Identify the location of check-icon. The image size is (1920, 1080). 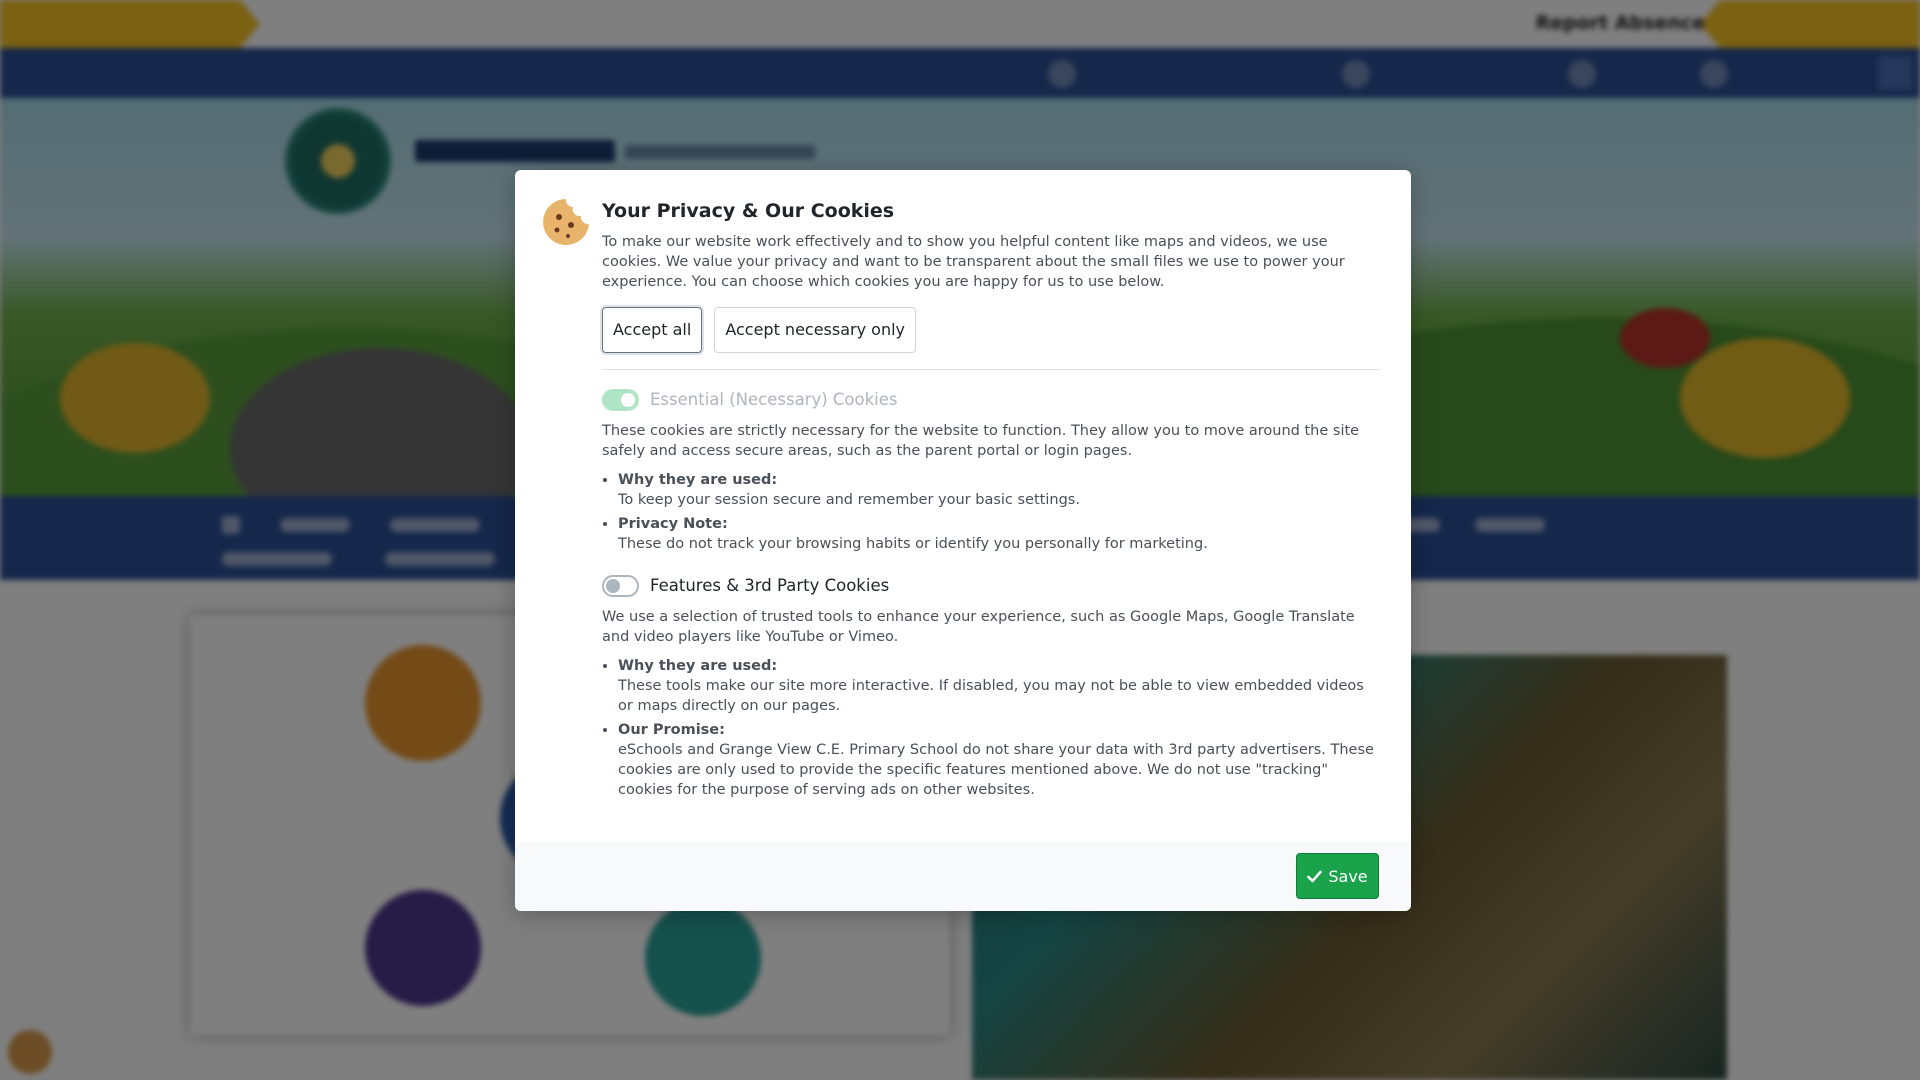
(1315, 876).